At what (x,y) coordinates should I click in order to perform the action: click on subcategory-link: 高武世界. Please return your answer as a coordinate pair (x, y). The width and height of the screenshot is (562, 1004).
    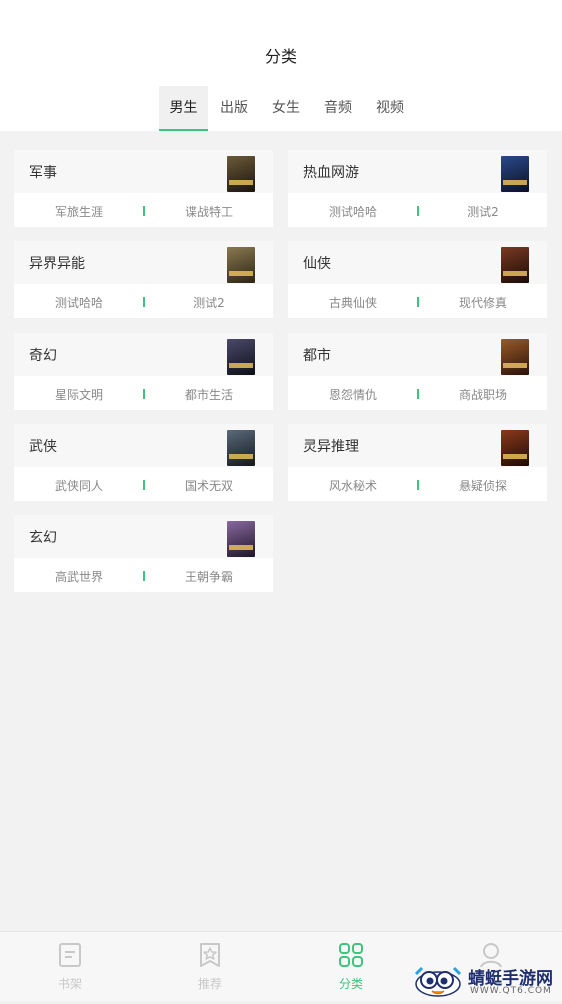
    Looking at the image, I should click on (79, 576).